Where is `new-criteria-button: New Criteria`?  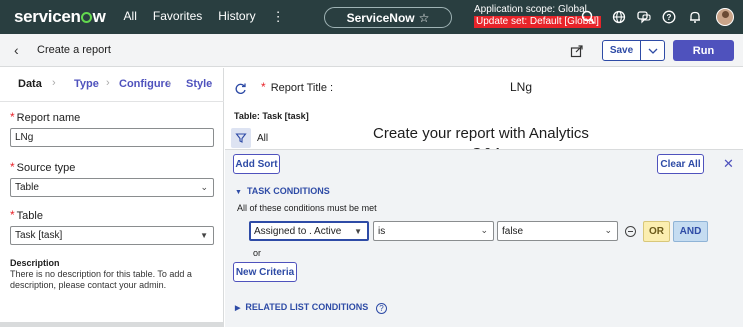
new-criteria-button: New Criteria is located at coordinates (265, 272).